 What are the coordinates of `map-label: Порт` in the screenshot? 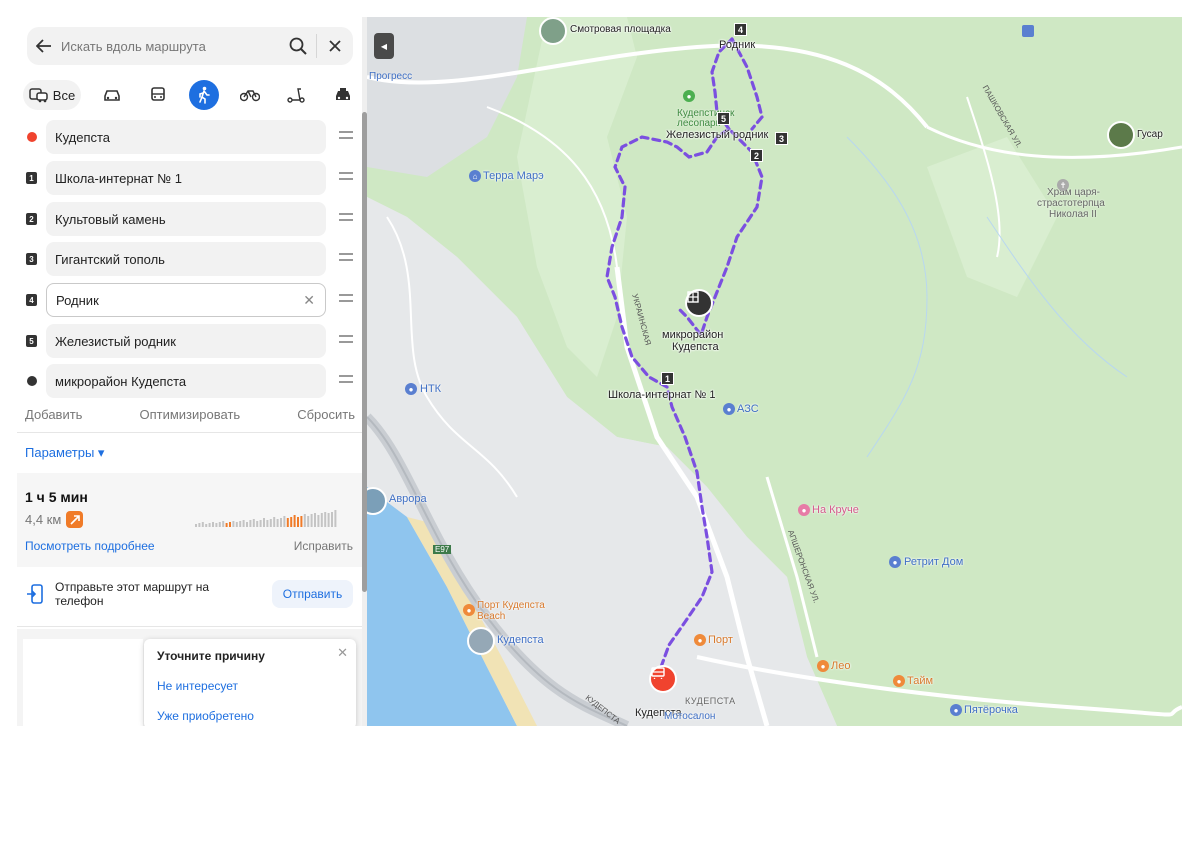 It's located at (720, 640).